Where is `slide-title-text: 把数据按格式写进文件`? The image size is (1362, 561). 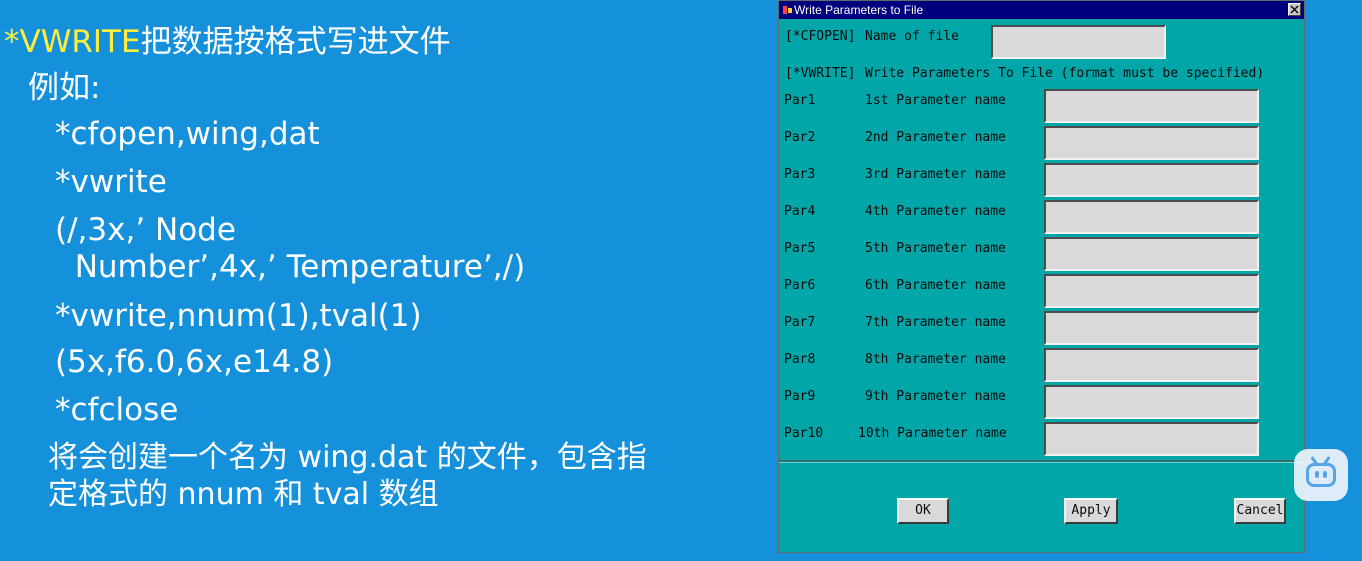 slide-title-text: 把数据按格式写进文件 is located at coordinates (295, 42).